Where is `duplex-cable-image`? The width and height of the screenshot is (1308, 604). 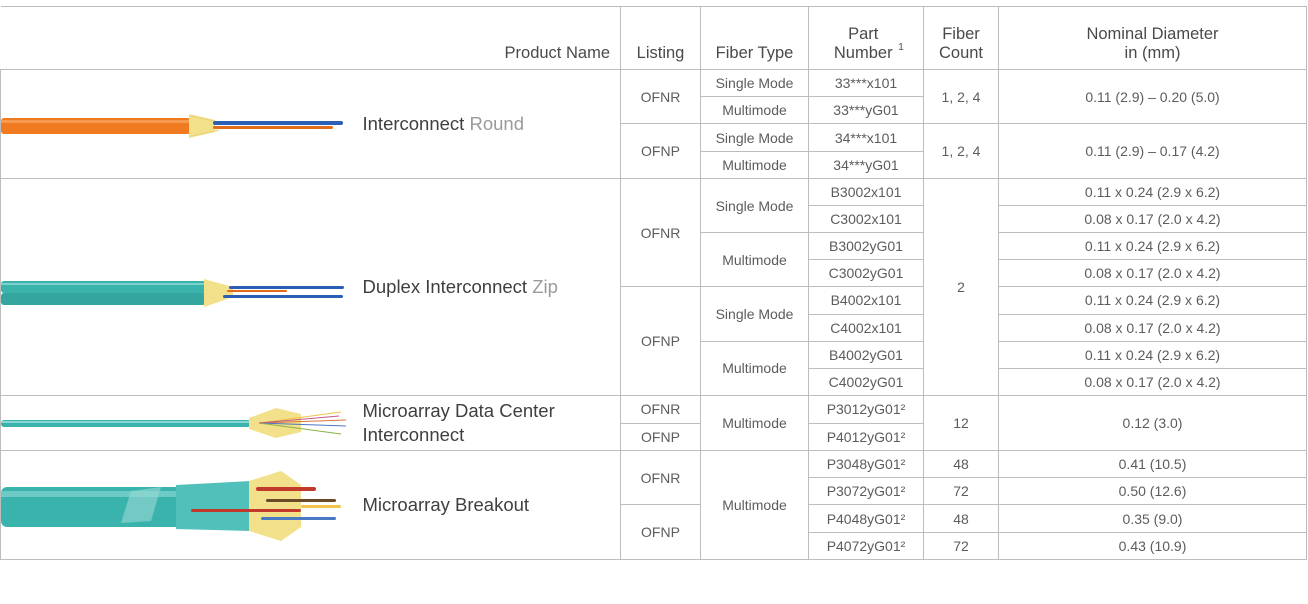 duplex-cable-image is located at coordinates (181, 287).